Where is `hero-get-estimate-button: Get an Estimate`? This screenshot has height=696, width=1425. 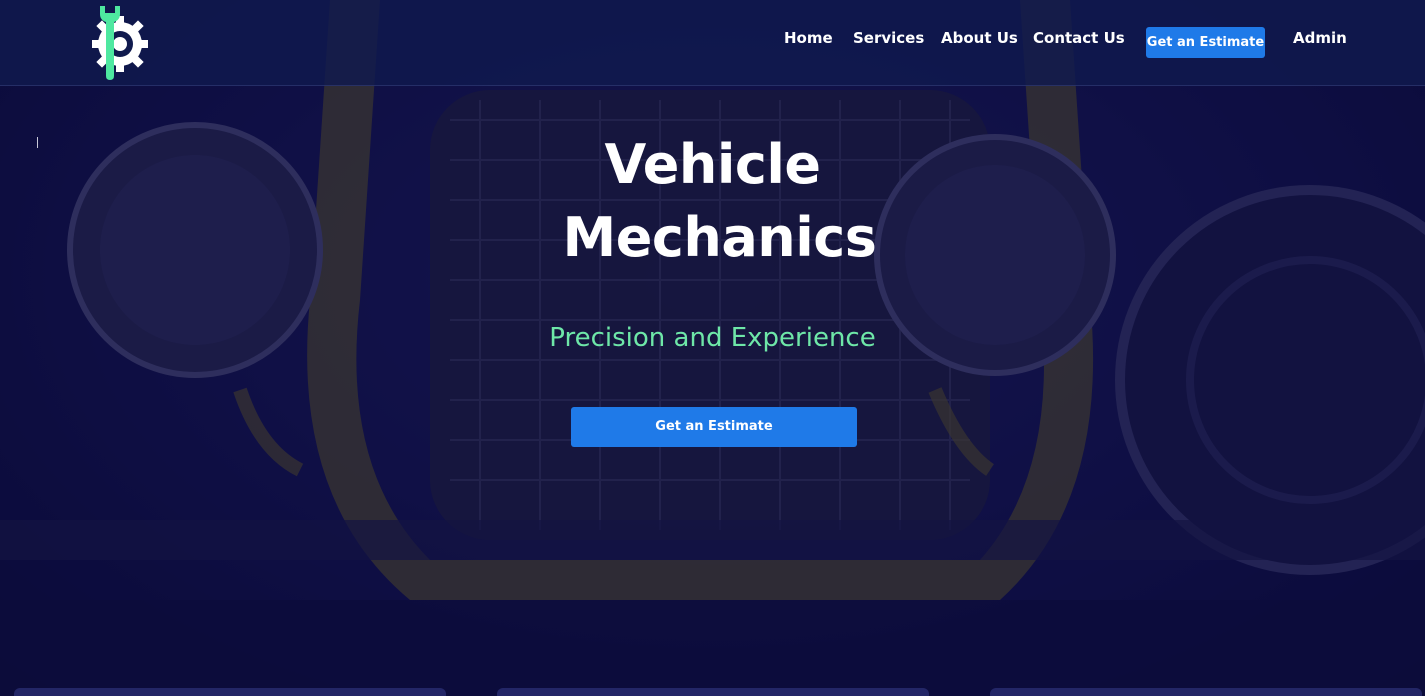
hero-get-estimate-button: Get an Estimate is located at coordinates (714, 427).